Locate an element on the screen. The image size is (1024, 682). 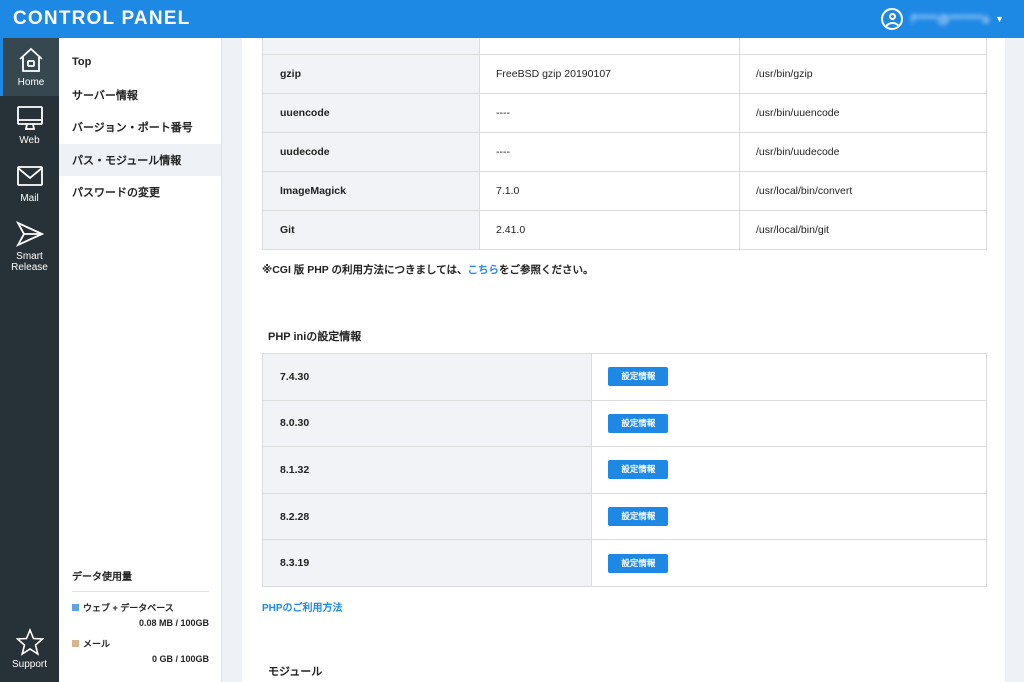
path-location-cell: /usr/bin/uuencode is located at coordinates (863, 113).